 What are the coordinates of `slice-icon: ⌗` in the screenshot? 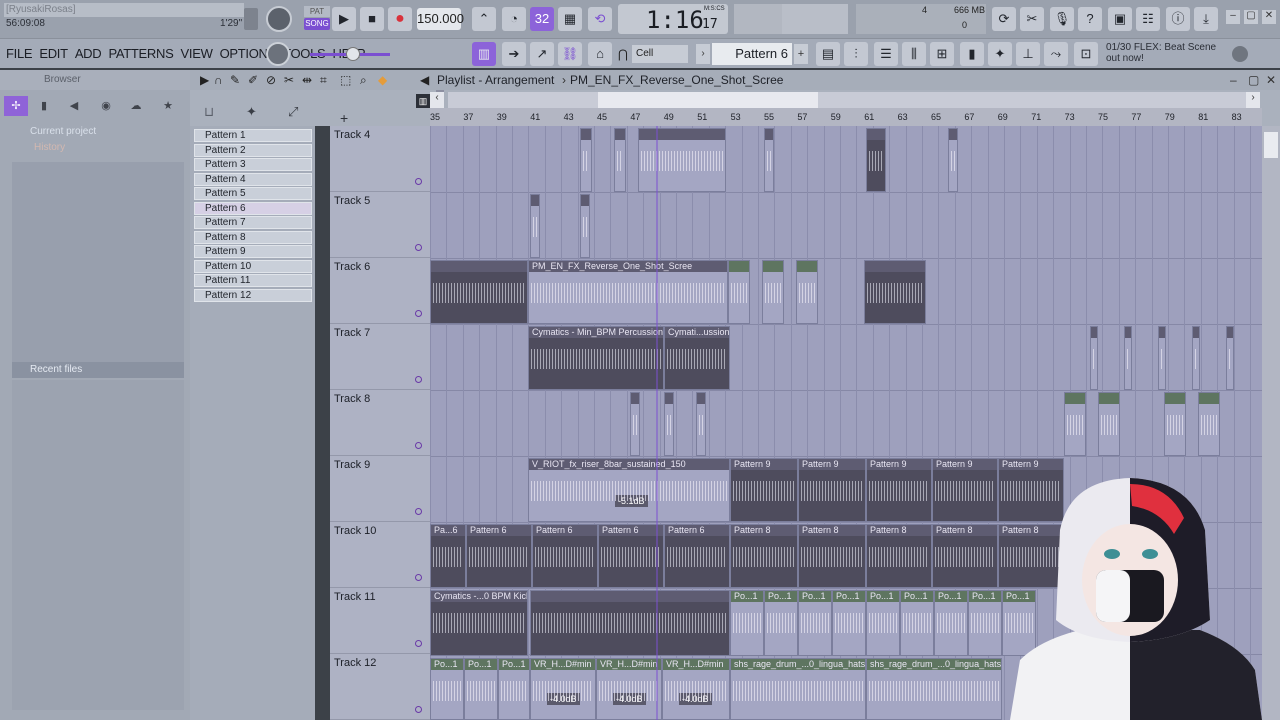 It's located at (323, 80).